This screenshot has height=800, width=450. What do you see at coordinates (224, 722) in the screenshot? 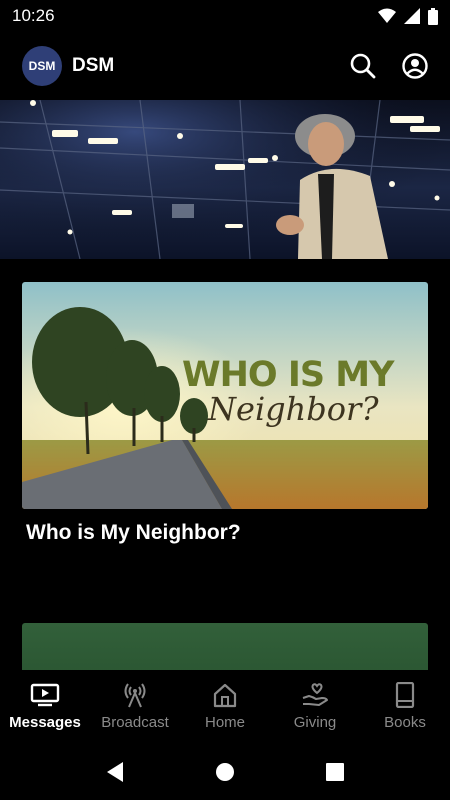
I see `nav-label-home: Home` at bounding box center [224, 722].